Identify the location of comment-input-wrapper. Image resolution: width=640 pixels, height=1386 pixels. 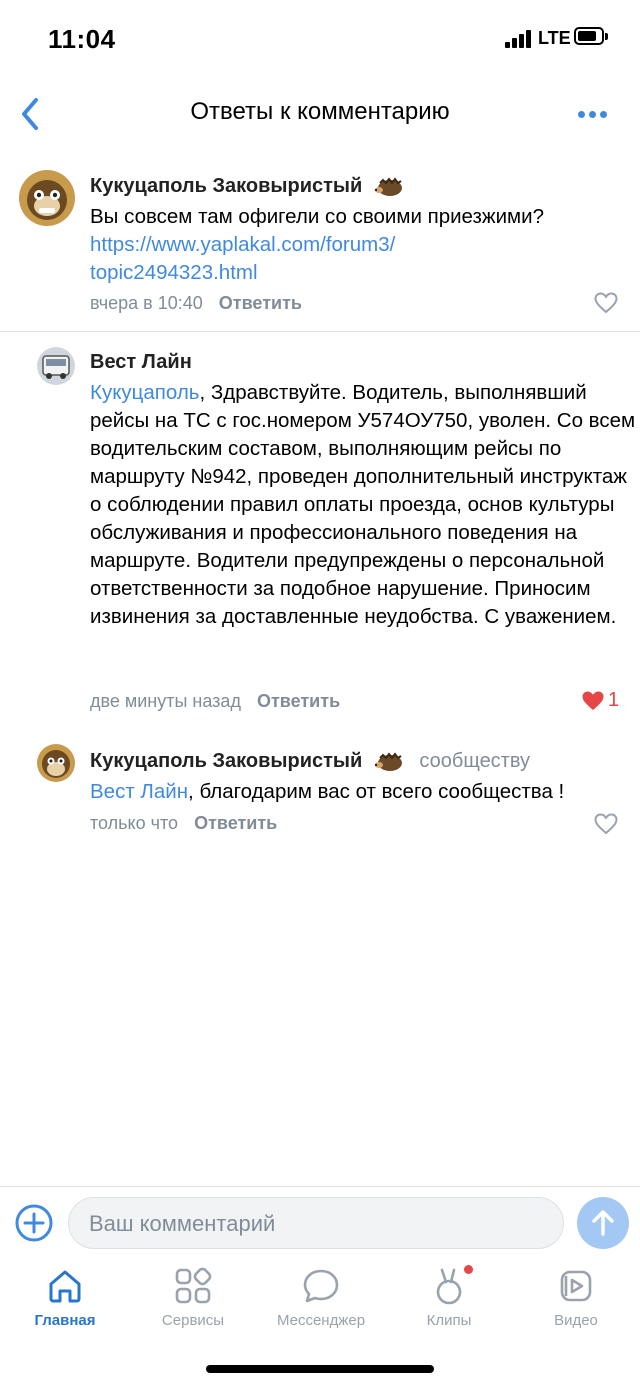
(344, 1223).